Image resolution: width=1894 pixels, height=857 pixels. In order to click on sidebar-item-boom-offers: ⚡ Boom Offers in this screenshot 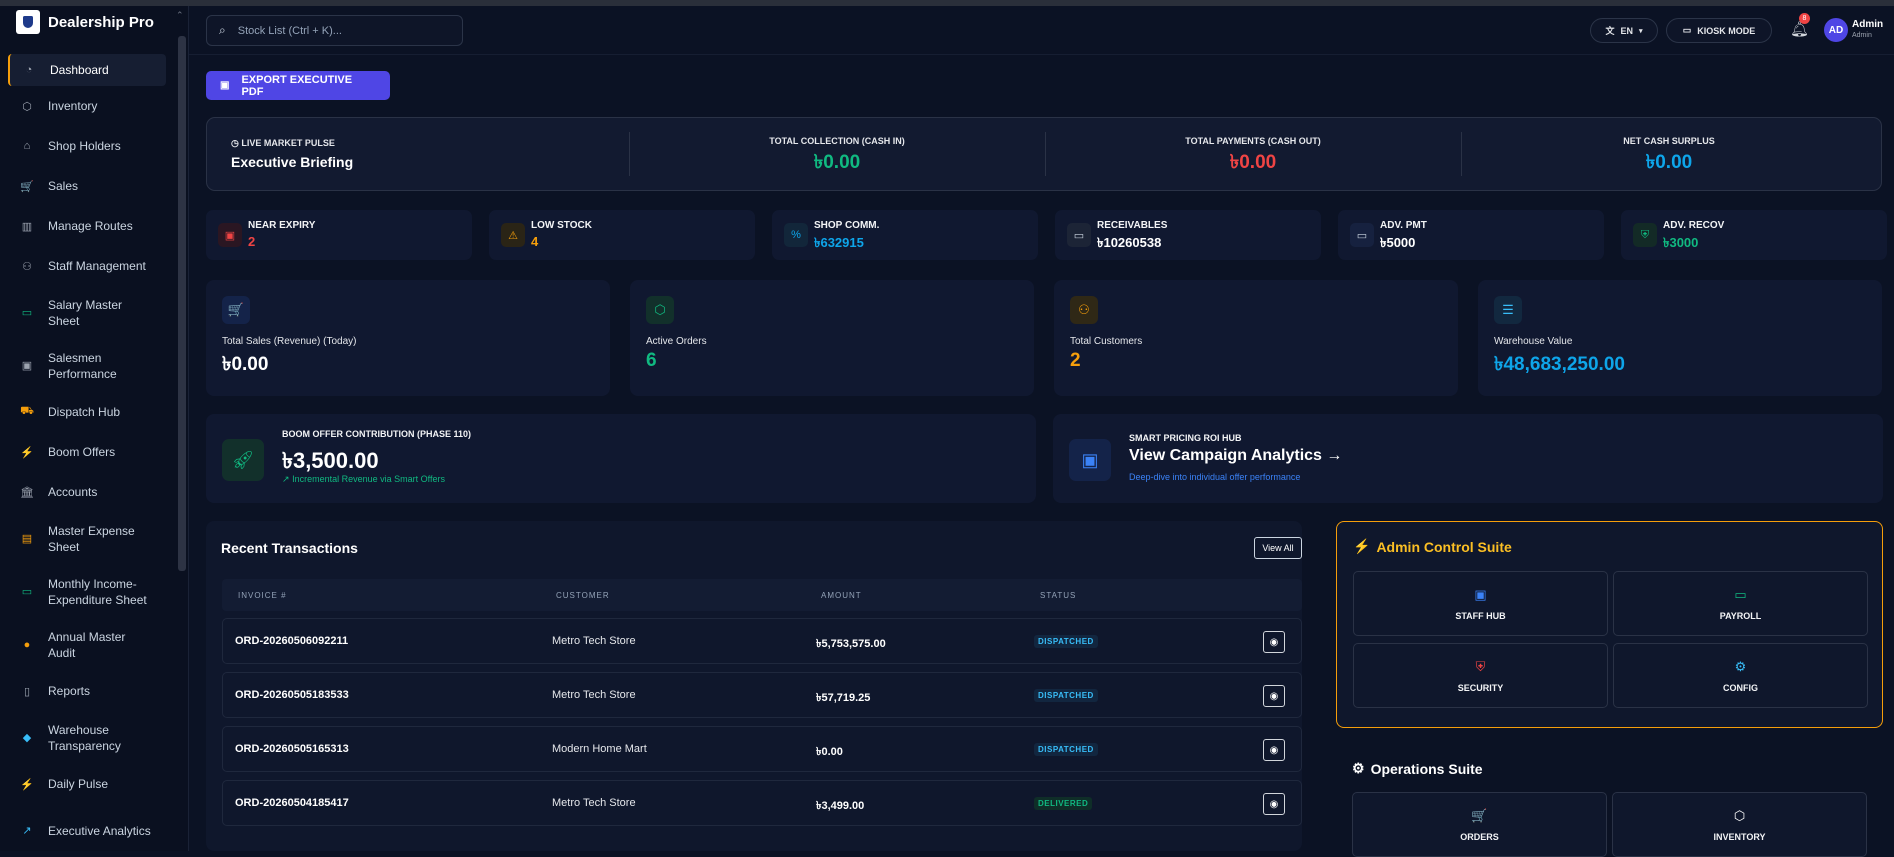, I will do `click(87, 452)`.